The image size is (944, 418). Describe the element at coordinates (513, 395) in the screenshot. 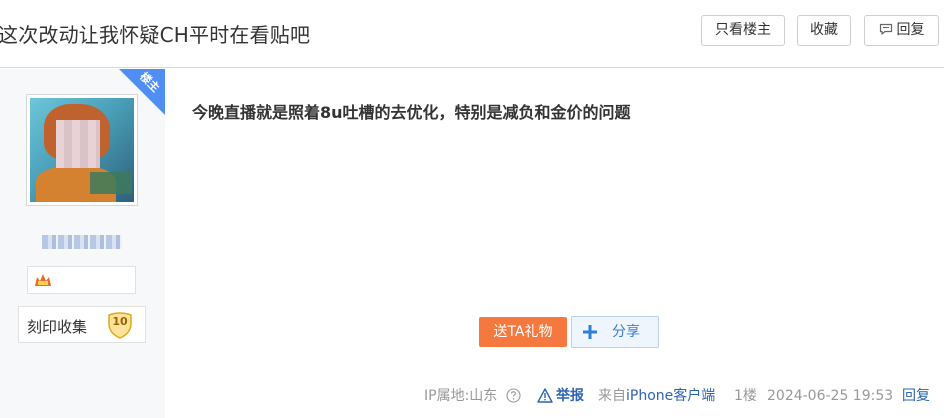

I see `help-icon` at that location.